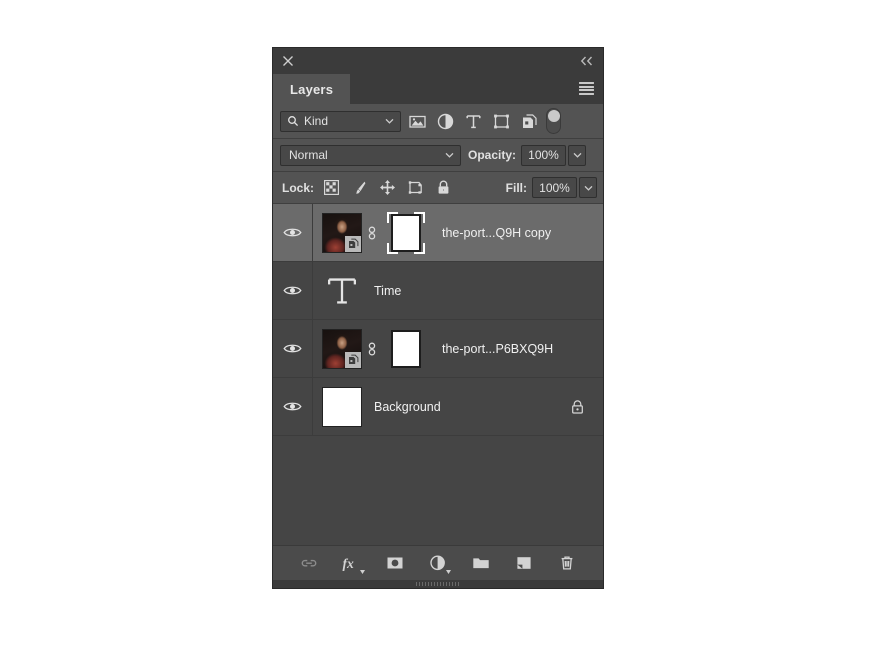 This screenshot has height=646, width=875. I want to click on opacity-stepper, so click(577, 155).